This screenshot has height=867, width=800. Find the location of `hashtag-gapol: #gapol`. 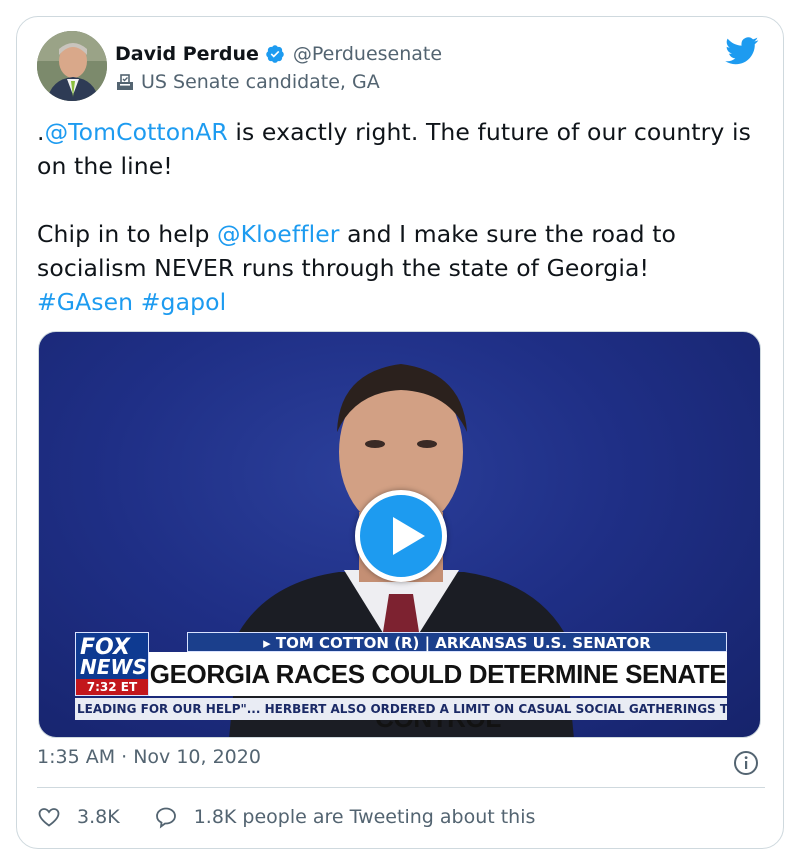

hashtag-gapol: #gapol is located at coordinates (183, 302).